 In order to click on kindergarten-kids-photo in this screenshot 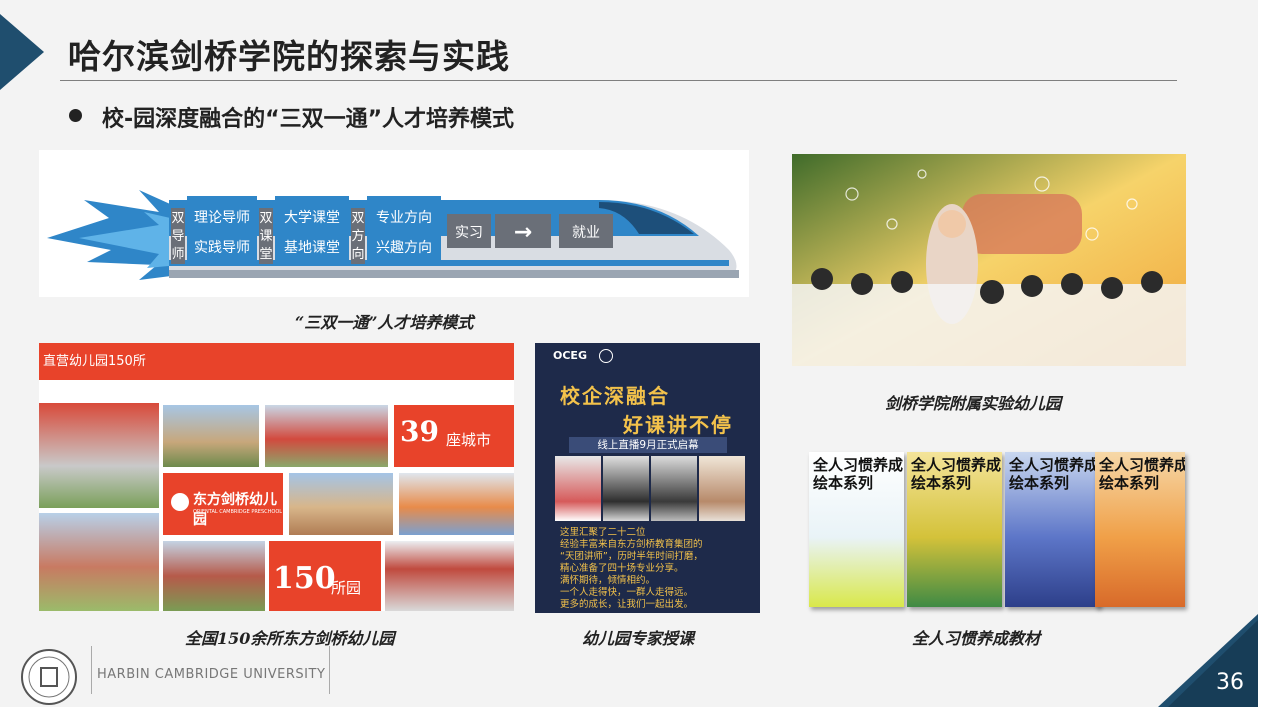, I will do `click(989, 260)`.